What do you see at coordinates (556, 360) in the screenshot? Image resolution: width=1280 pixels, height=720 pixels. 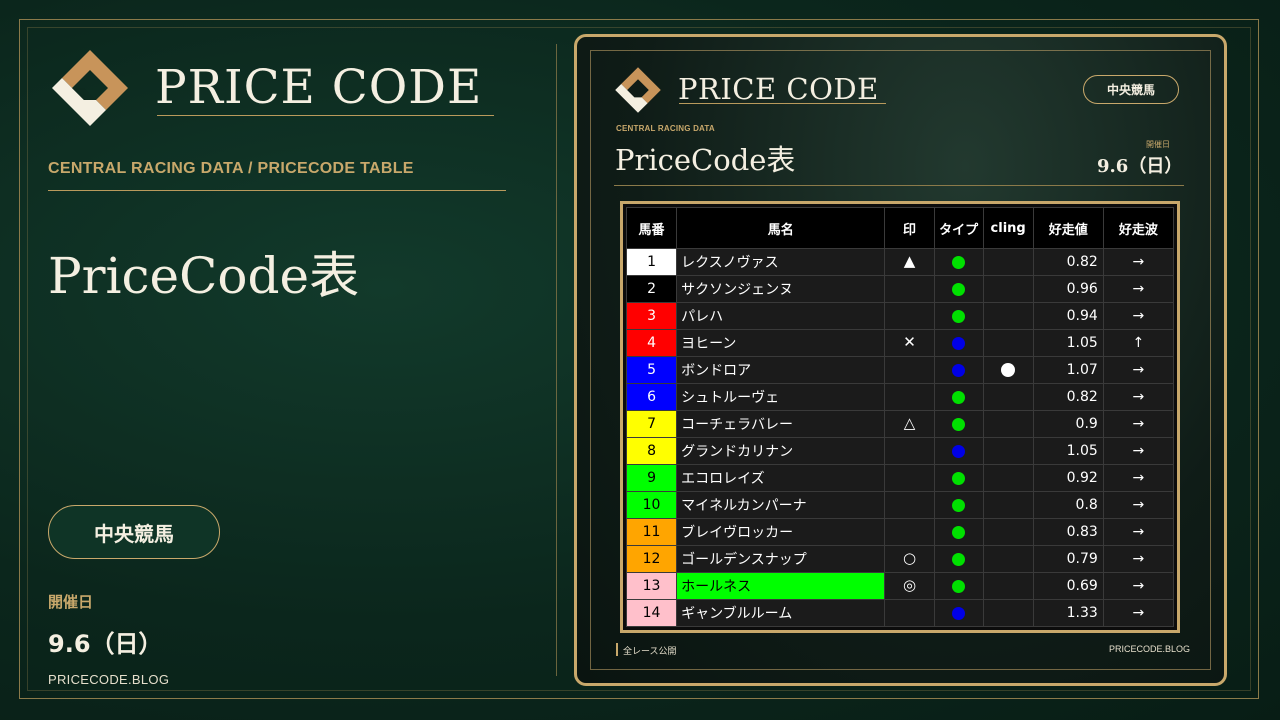 I see `vertical-divider` at bounding box center [556, 360].